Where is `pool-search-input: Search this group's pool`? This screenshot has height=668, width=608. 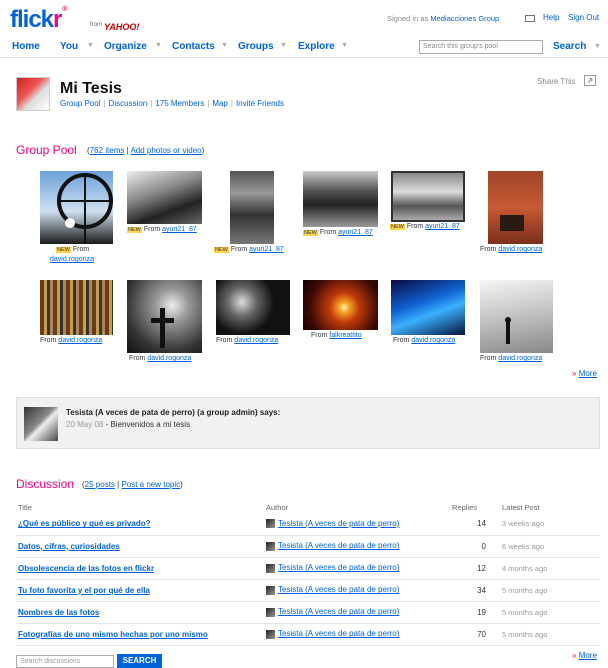 pool-search-input: Search this group's pool is located at coordinates (481, 47).